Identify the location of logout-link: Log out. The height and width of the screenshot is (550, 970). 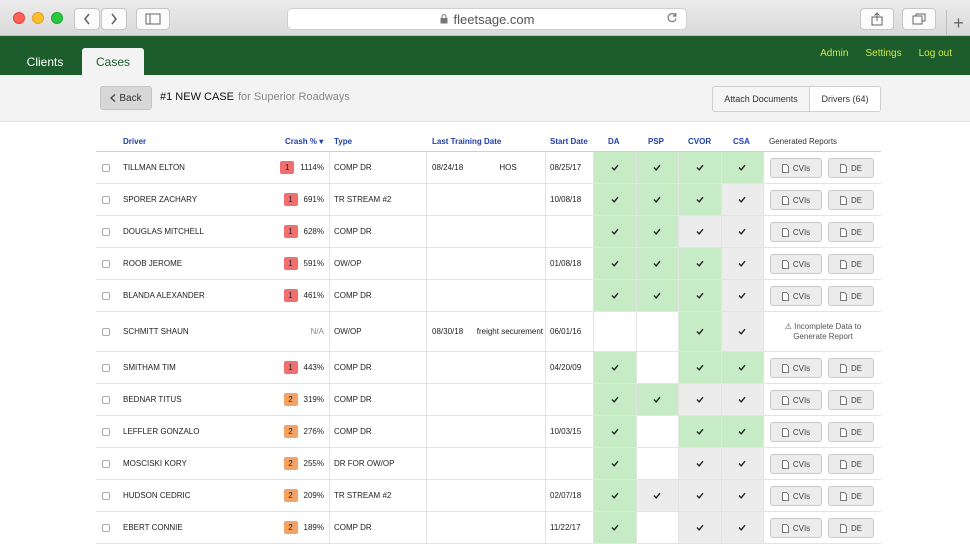
(935, 53).